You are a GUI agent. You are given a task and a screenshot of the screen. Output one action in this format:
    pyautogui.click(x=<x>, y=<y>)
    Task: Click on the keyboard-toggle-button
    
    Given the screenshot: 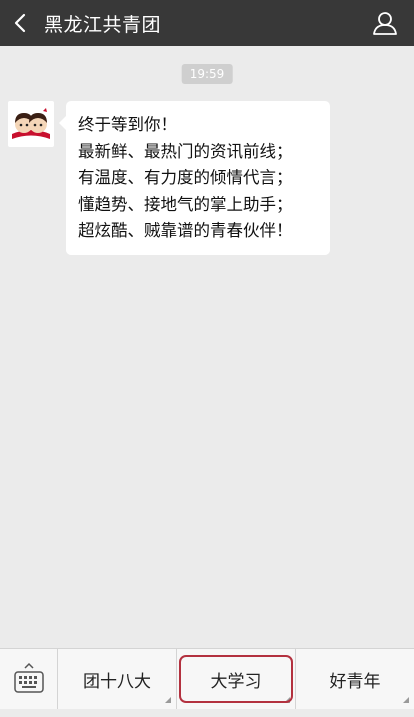 What is the action you would take?
    pyautogui.click(x=29, y=679)
    